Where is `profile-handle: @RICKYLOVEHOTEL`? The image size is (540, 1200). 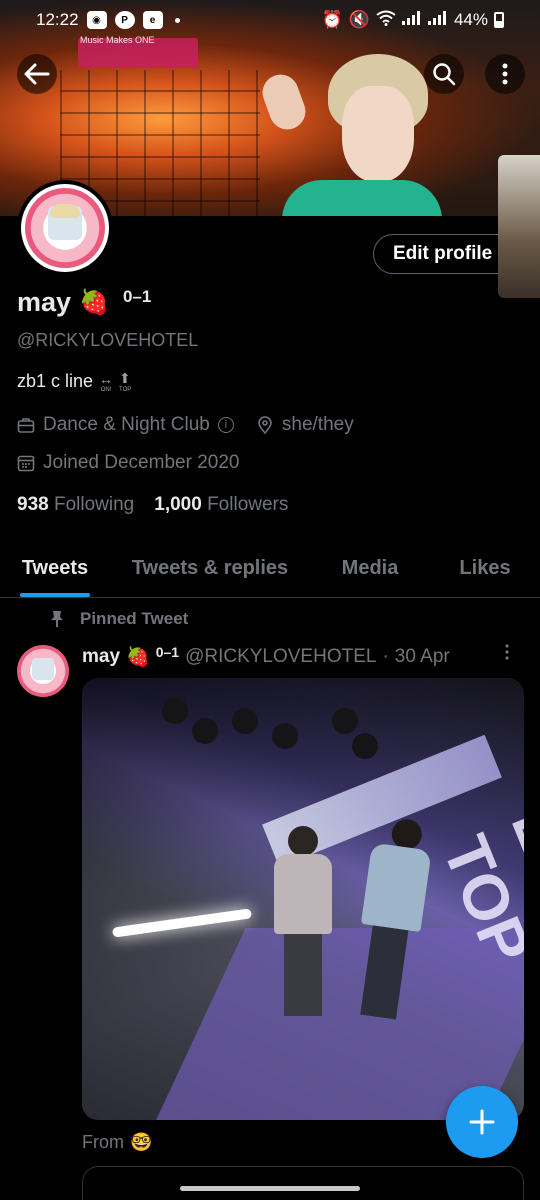
profile-handle: @RICKYLOVEHOTEL is located at coordinates (108, 340).